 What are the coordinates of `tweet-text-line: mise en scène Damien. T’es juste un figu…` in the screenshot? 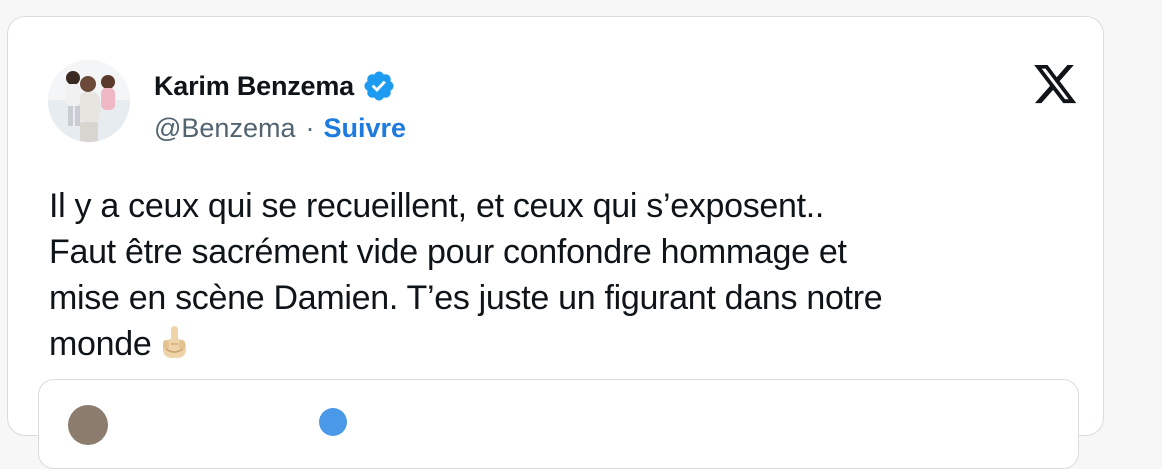 It's located at (466, 298).